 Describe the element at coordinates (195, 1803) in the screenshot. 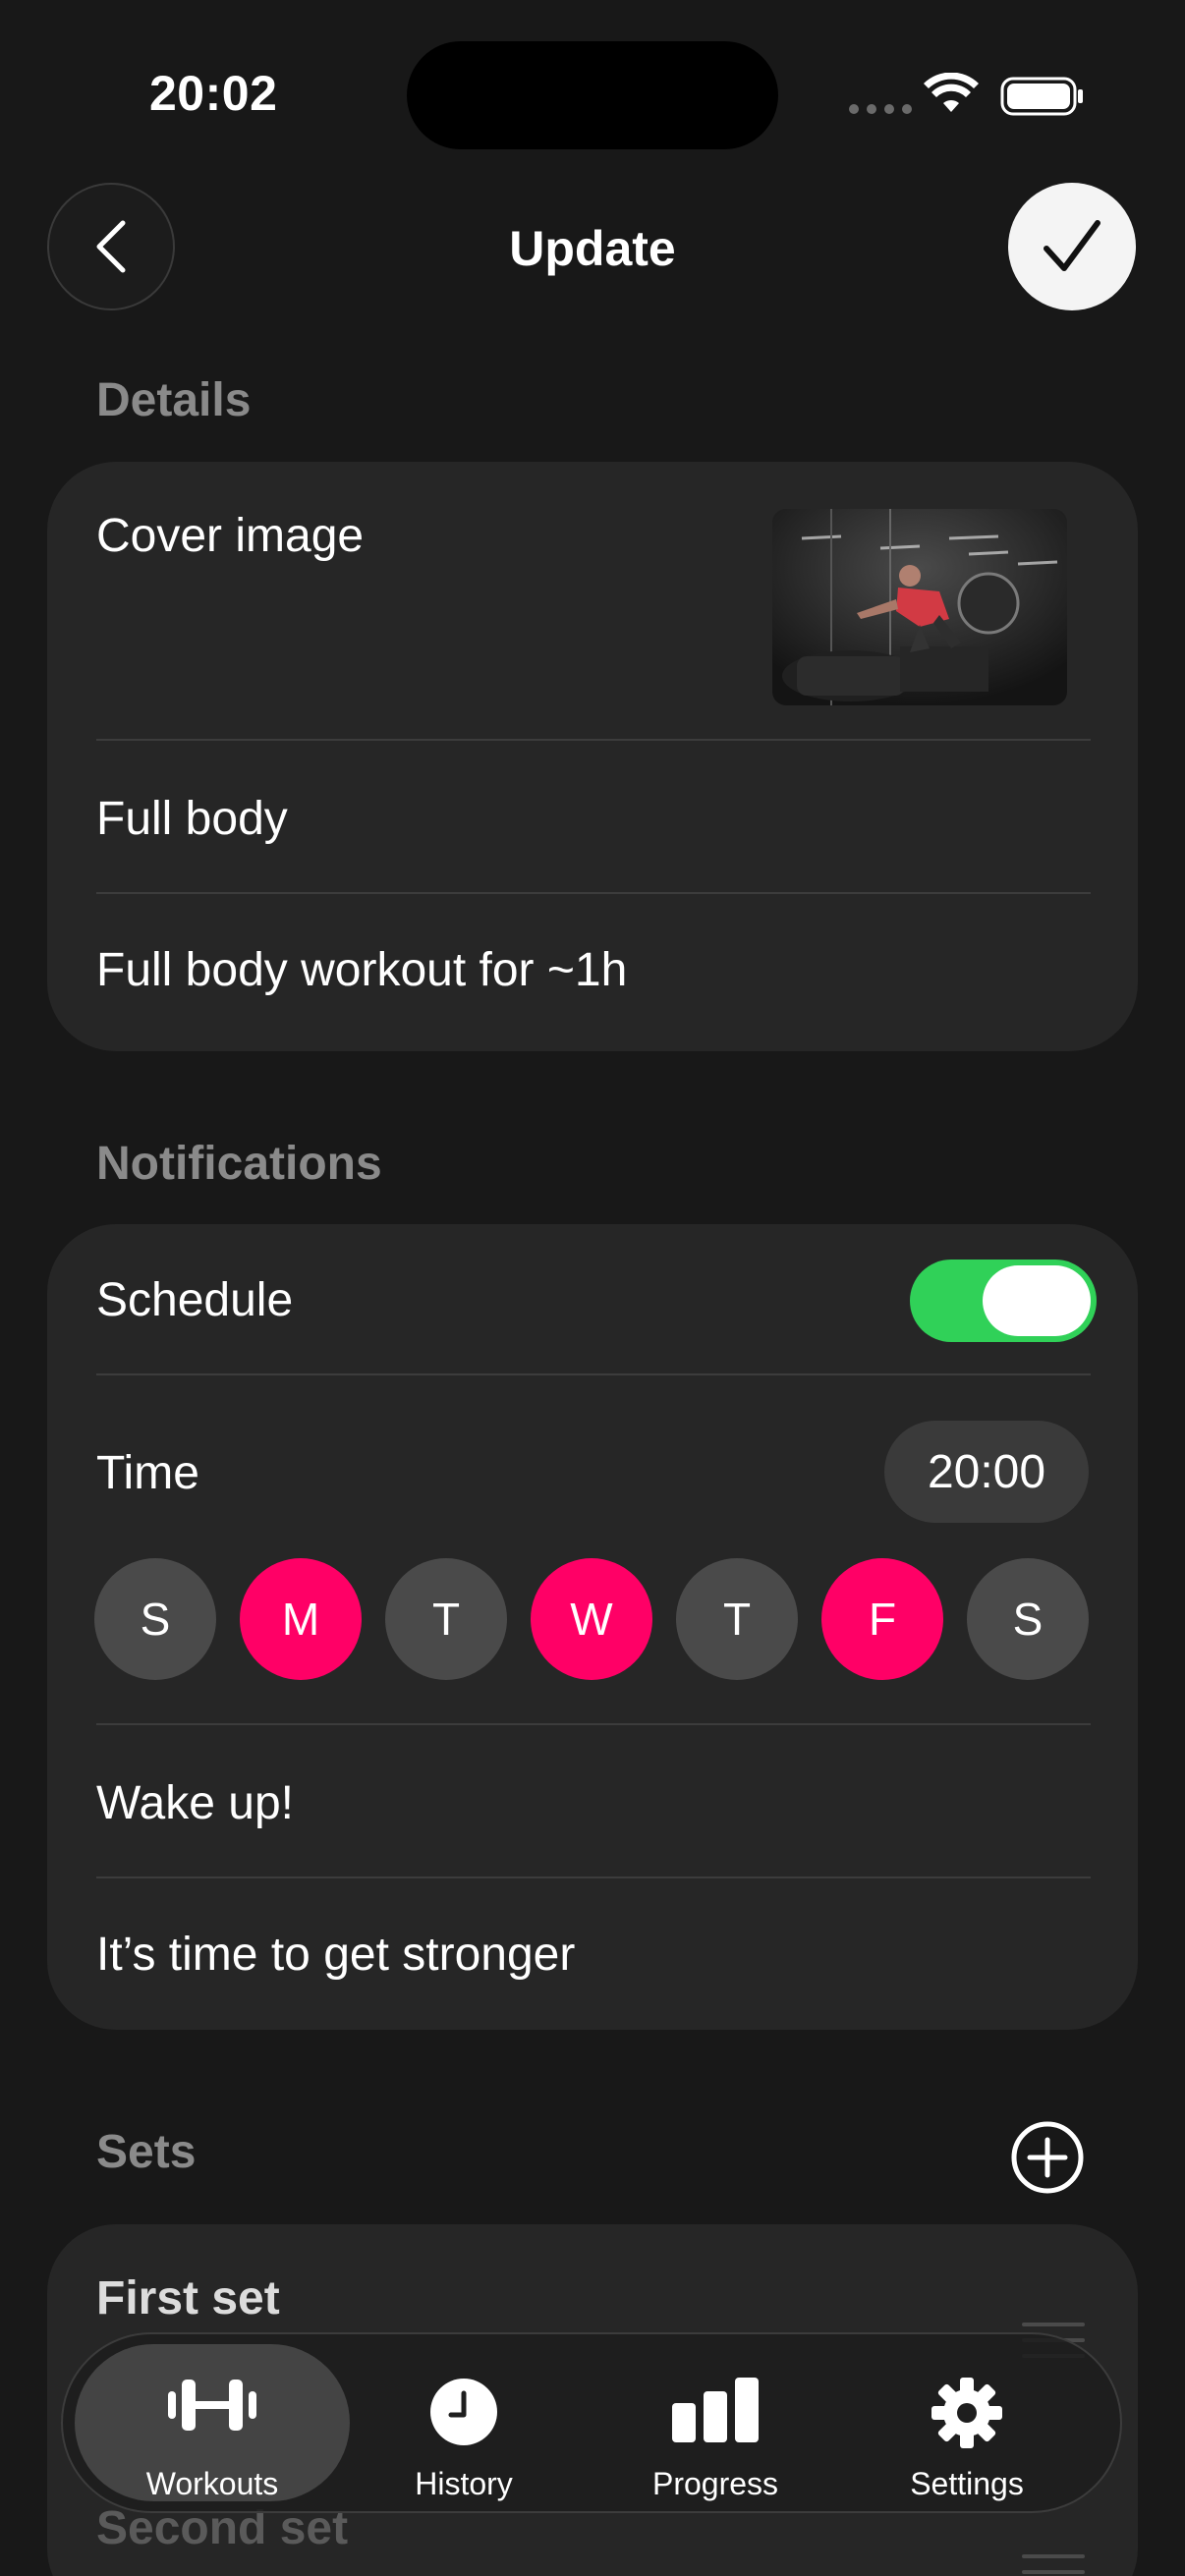

I see `notification-title-field: Wake up!` at that location.